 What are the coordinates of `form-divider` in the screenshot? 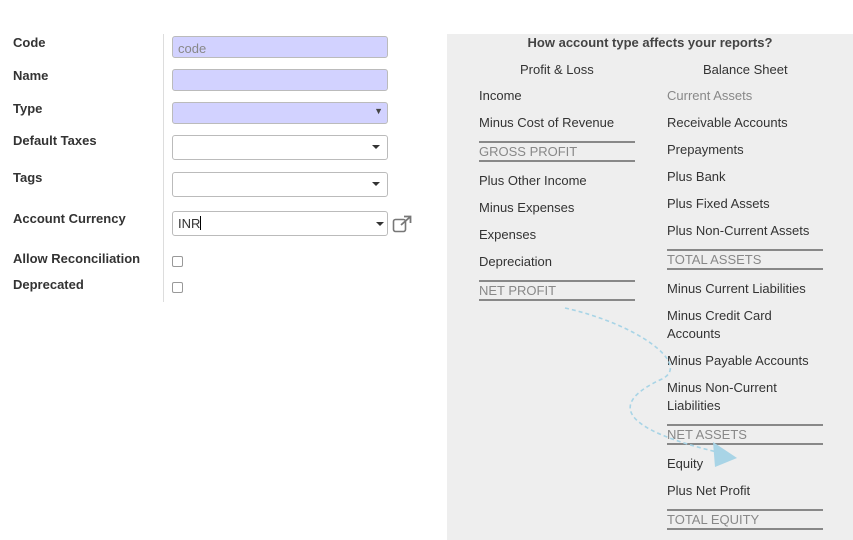 It's located at (163, 168).